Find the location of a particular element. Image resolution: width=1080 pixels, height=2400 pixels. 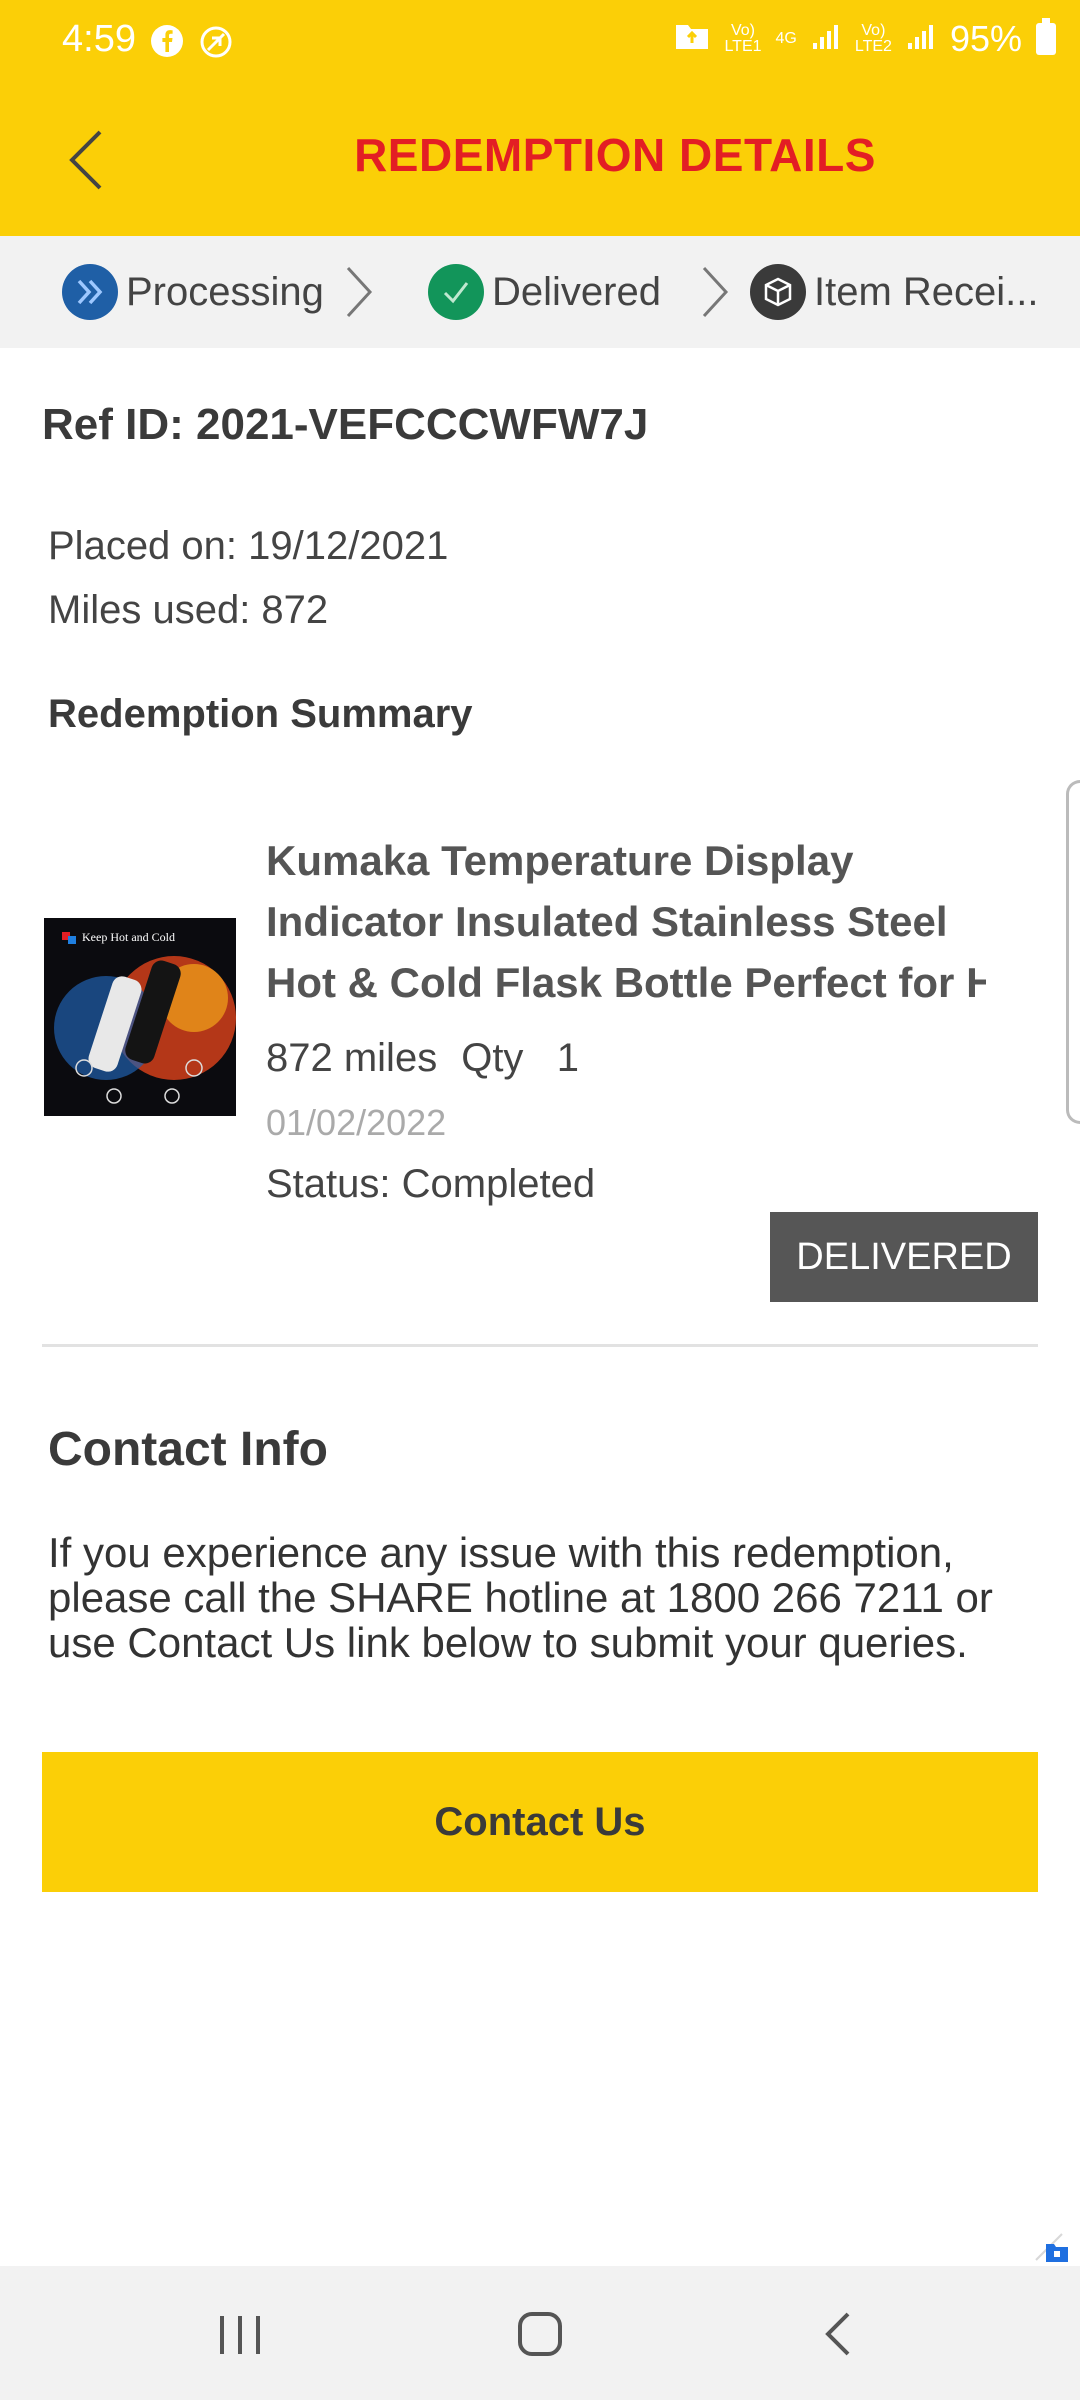

network-2: Vo) LTE2 is located at coordinates (873, 39).